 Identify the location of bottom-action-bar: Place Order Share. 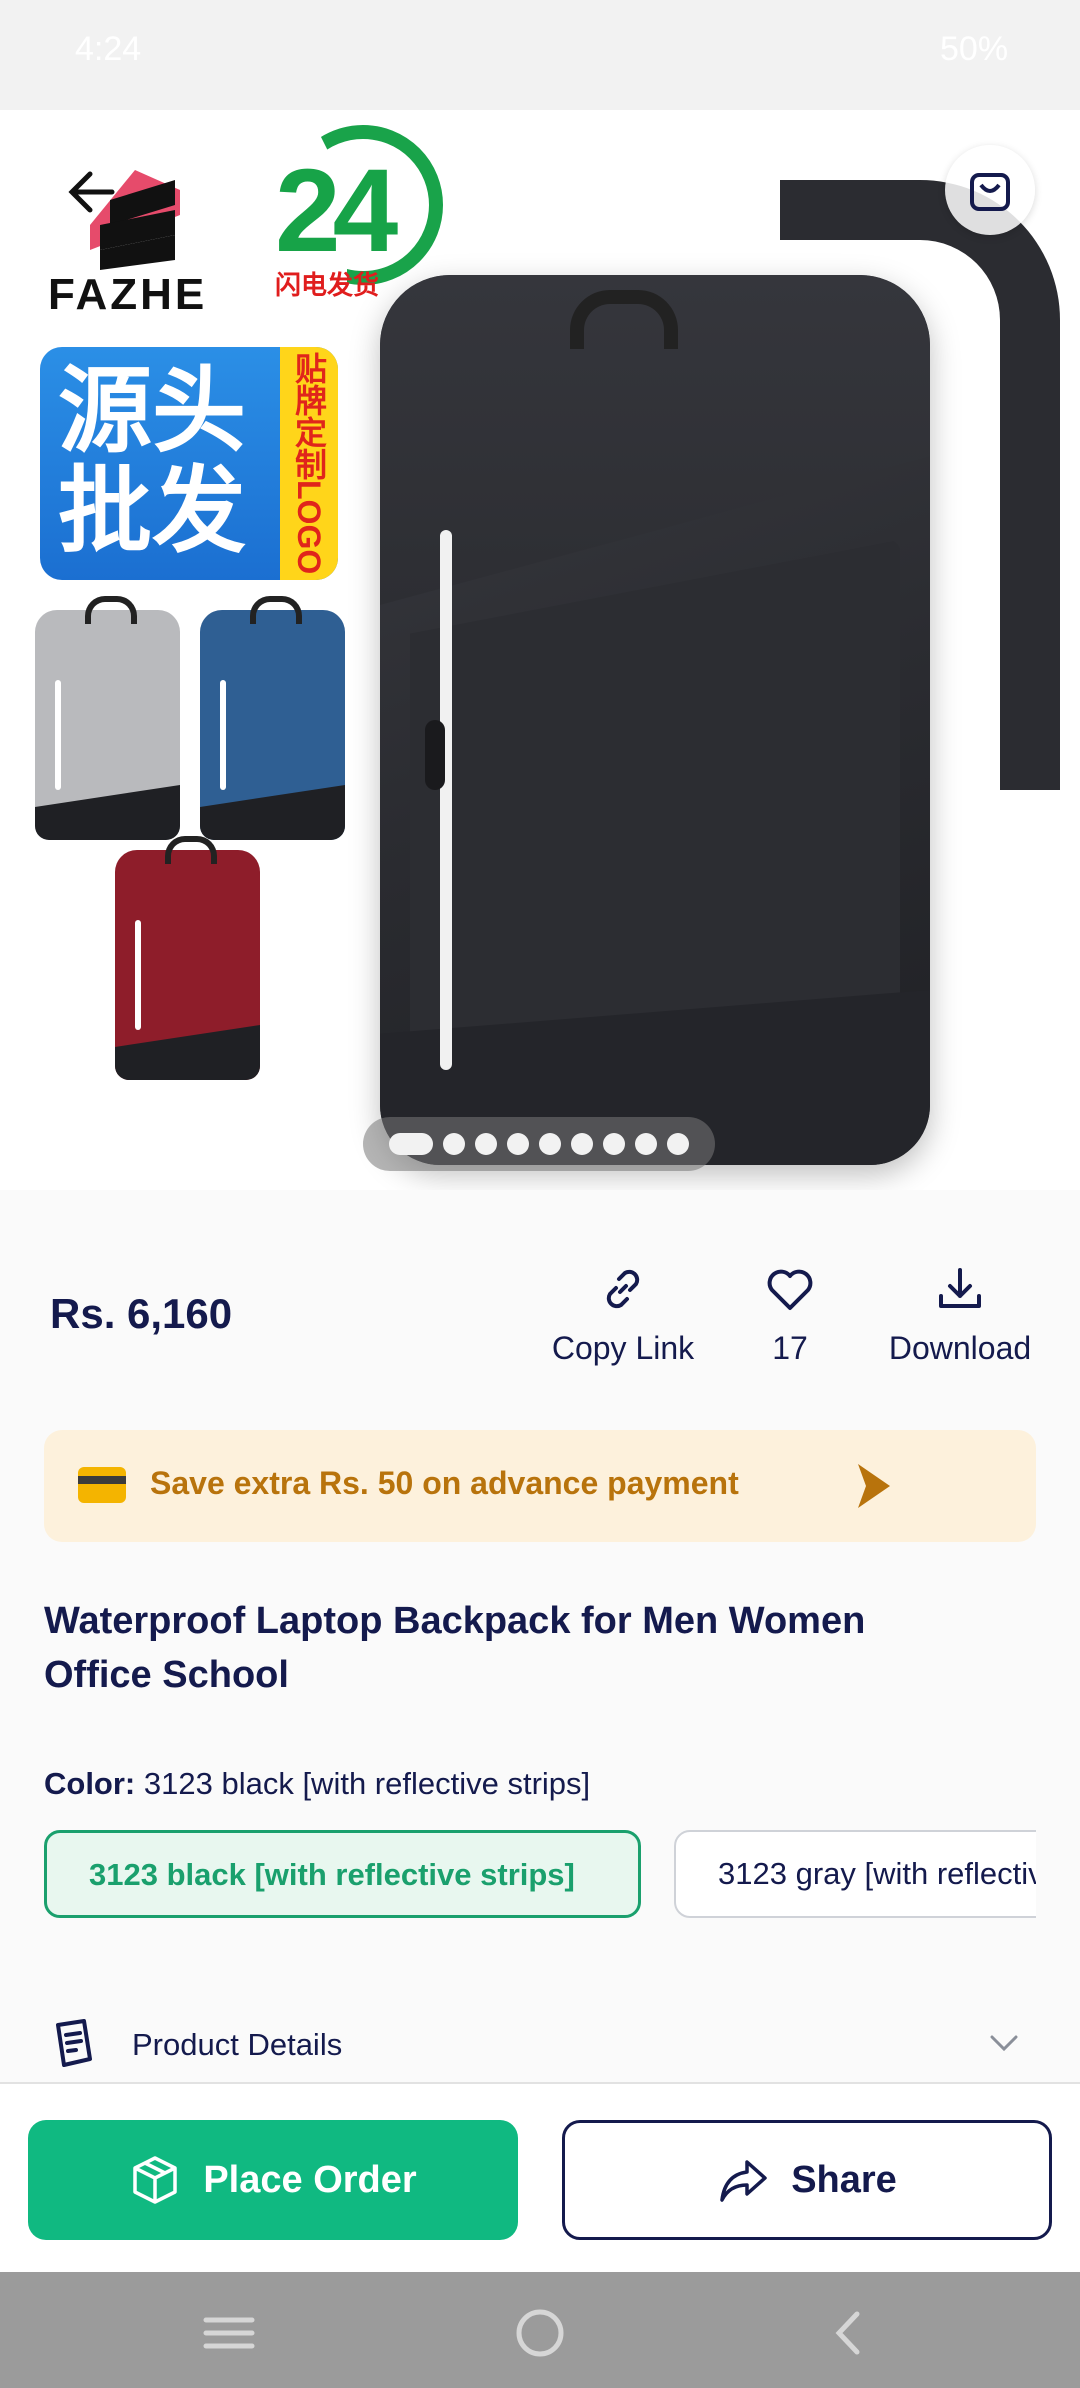
(540, 2178).